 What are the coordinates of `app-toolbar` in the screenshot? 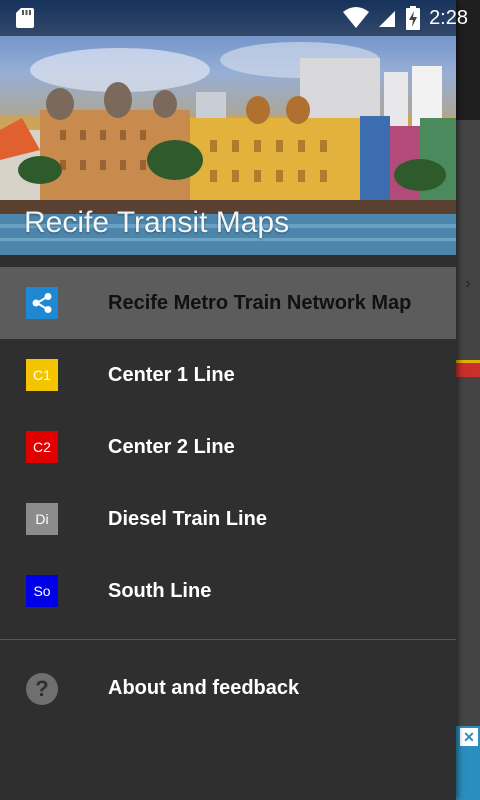 It's located at (468, 78).